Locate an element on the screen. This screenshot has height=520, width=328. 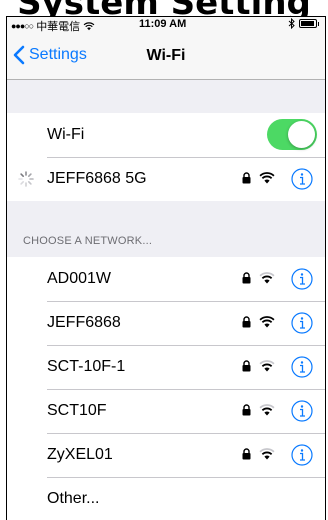
network-row: JEFF6868 is located at coordinates (166, 323).